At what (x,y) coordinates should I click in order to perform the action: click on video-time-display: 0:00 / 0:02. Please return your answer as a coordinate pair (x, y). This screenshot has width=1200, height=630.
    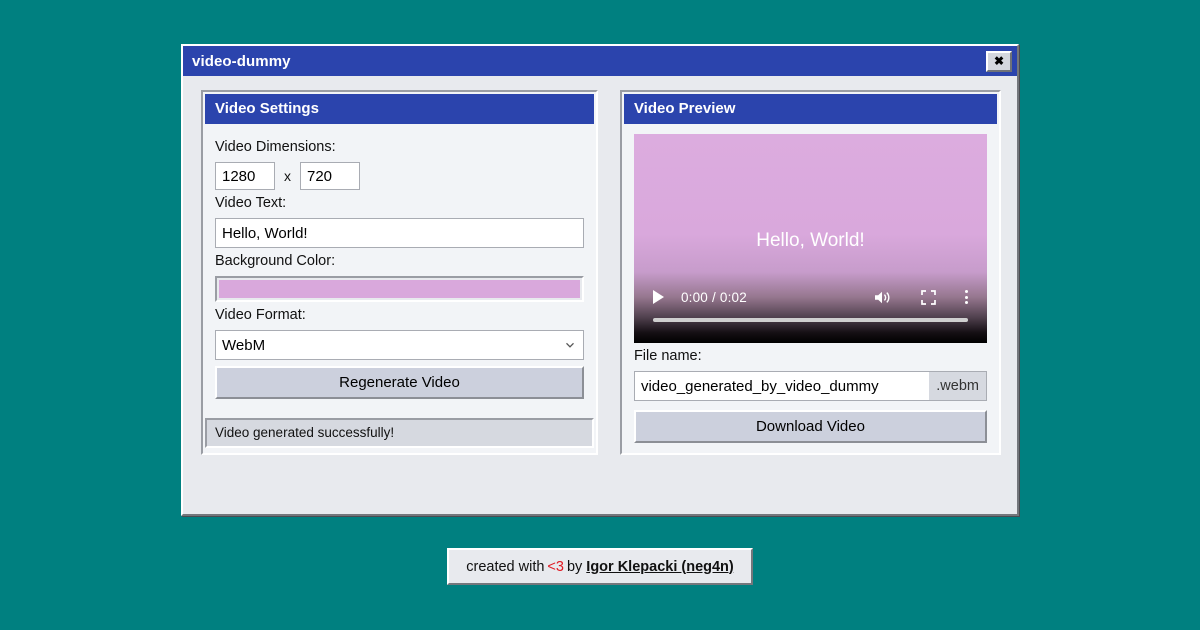
    Looking at the image, I should click on (713, 297).